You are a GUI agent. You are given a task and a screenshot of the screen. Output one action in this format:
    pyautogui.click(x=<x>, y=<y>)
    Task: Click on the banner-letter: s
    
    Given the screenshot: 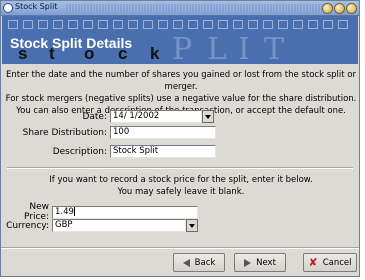 What is the action you would take?
    pyautogui.click(x=23, y=53)
    